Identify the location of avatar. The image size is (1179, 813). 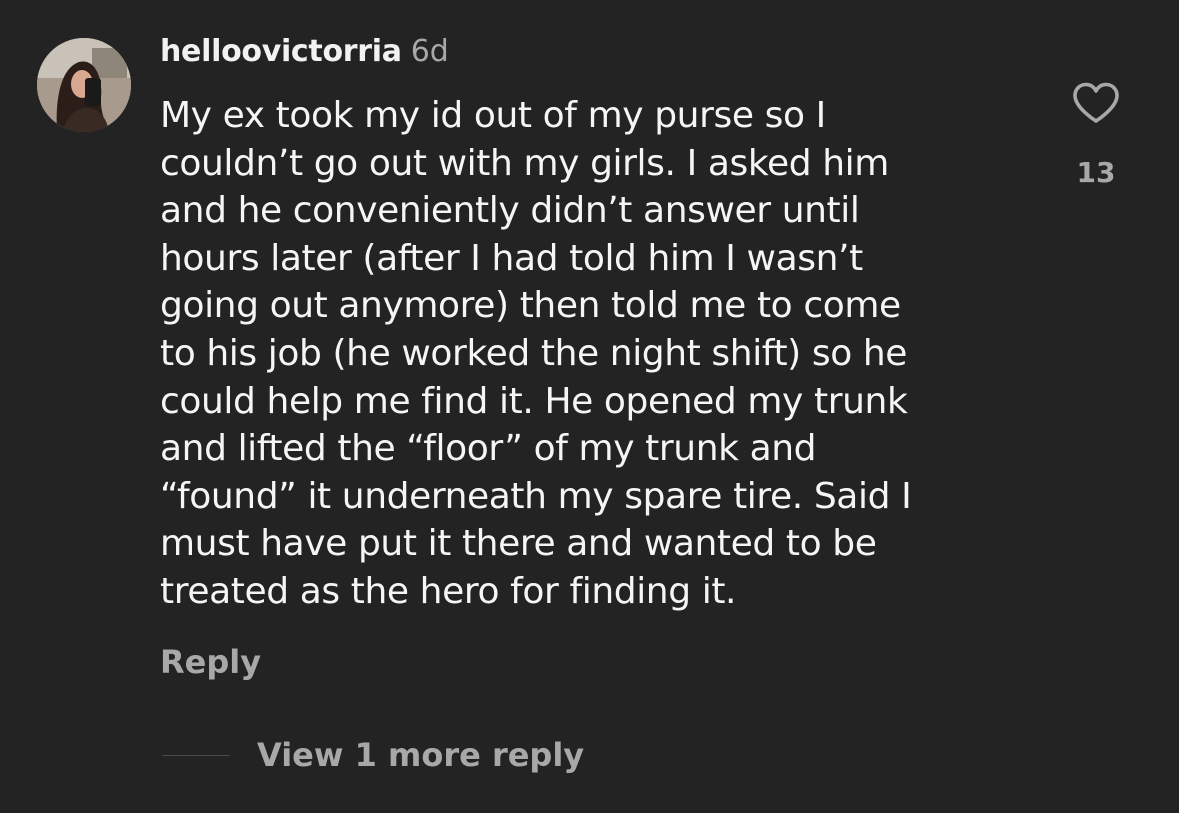
(84, 85).